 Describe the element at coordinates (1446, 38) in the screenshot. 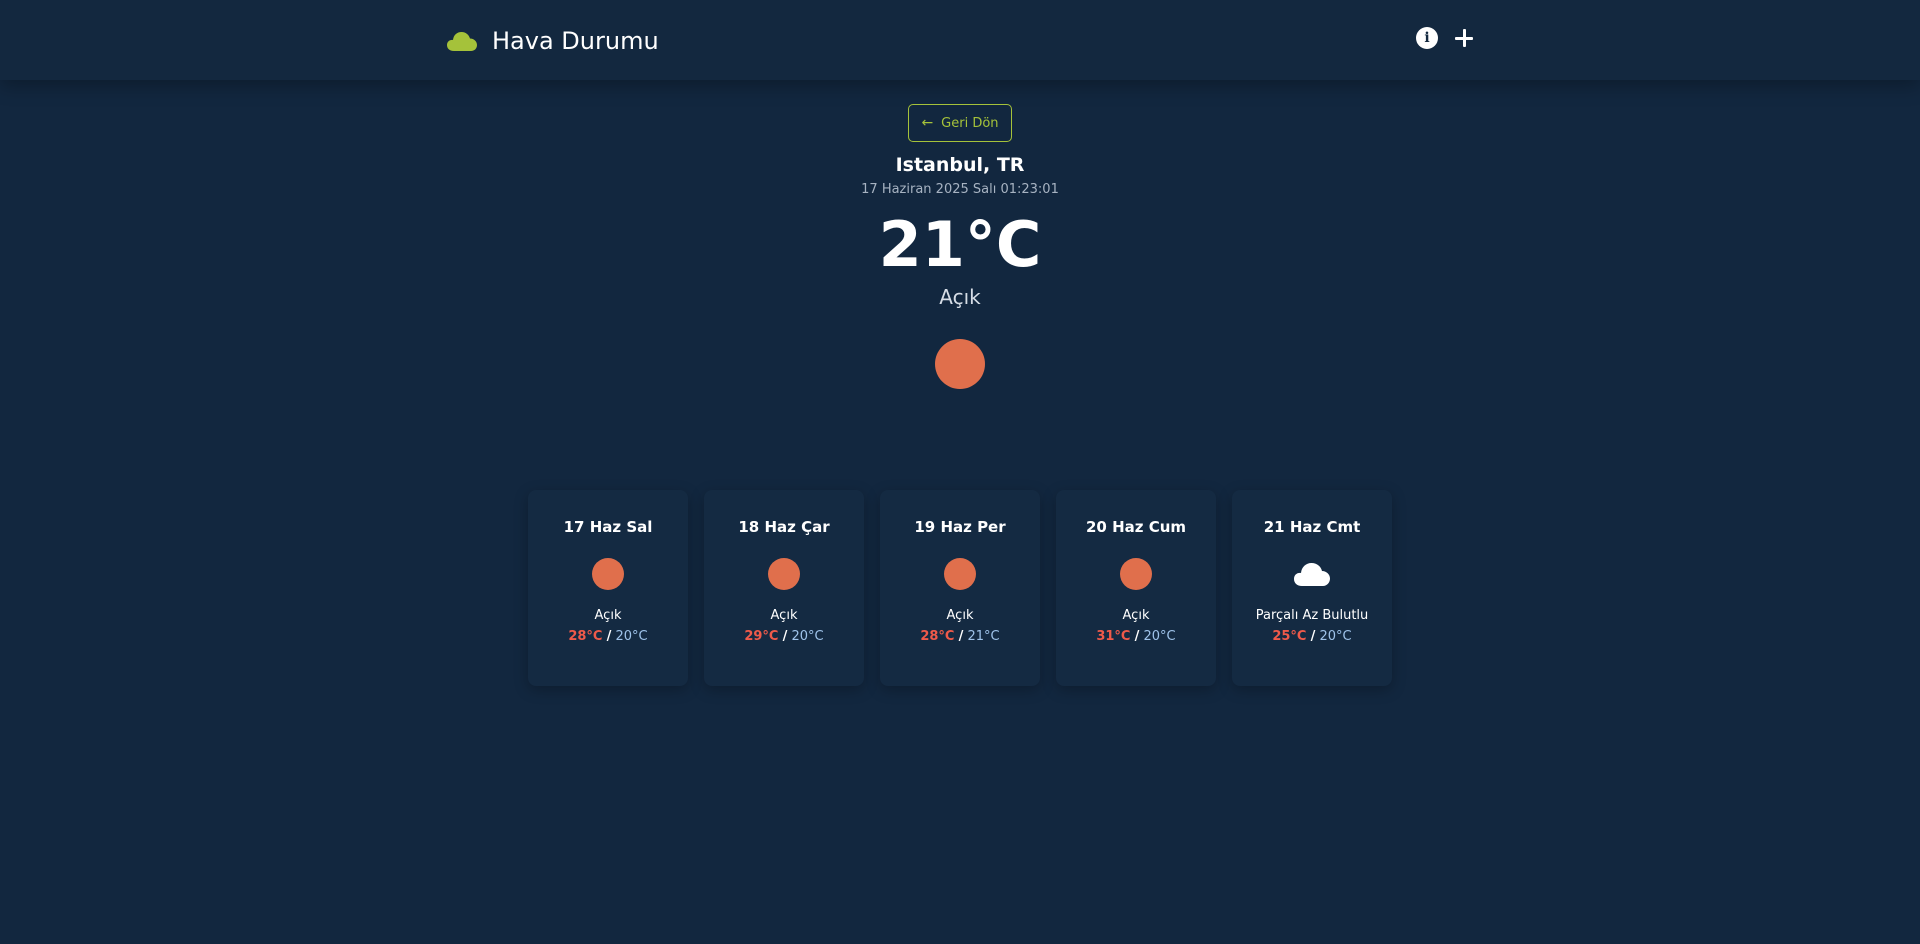

I see `nav-actions: i` at that location.